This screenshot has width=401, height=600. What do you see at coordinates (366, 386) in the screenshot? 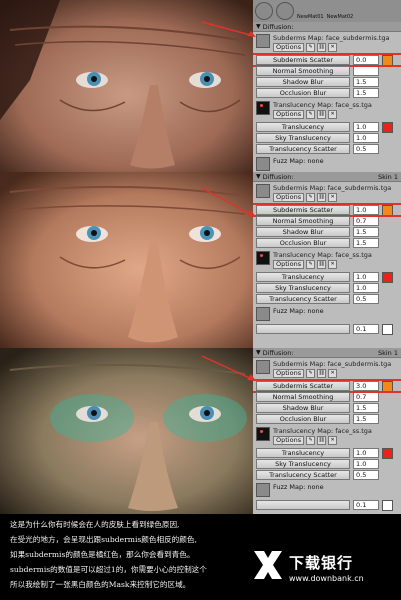
I see `subdermis-scatter-value: 3.0` at bounding box center [366, 386].